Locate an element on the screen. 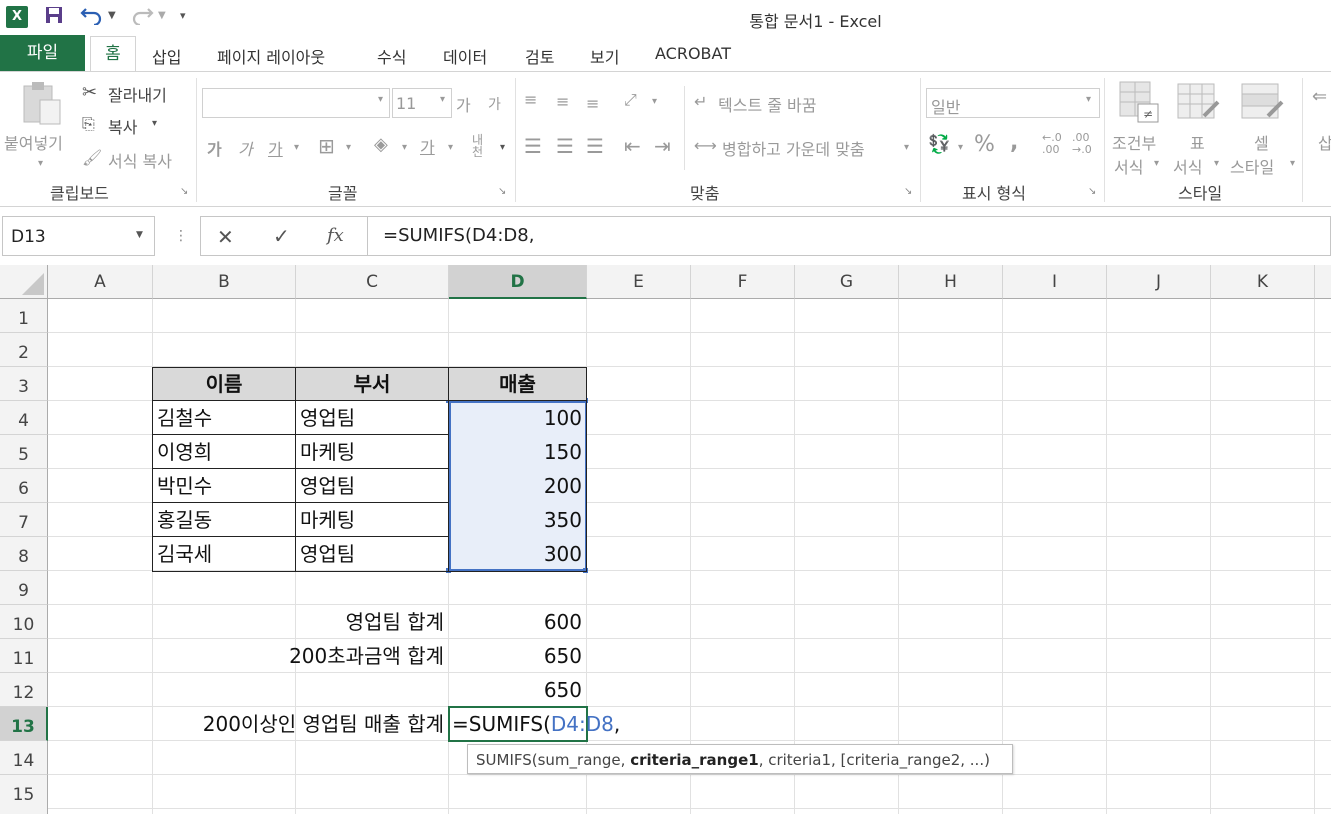 The height and width of the screenshot is (815, 1331). conditional-format-button-line2: 서식 is located at coordinates (1128, 166).